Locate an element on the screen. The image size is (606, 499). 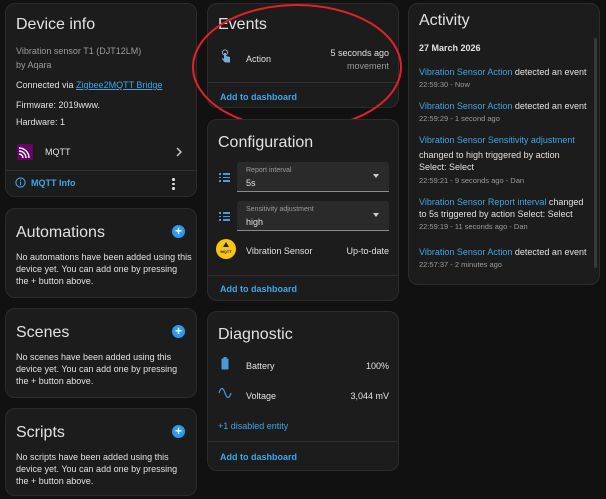
mqtt-label: MQTT is located at coordinates (58, 152).